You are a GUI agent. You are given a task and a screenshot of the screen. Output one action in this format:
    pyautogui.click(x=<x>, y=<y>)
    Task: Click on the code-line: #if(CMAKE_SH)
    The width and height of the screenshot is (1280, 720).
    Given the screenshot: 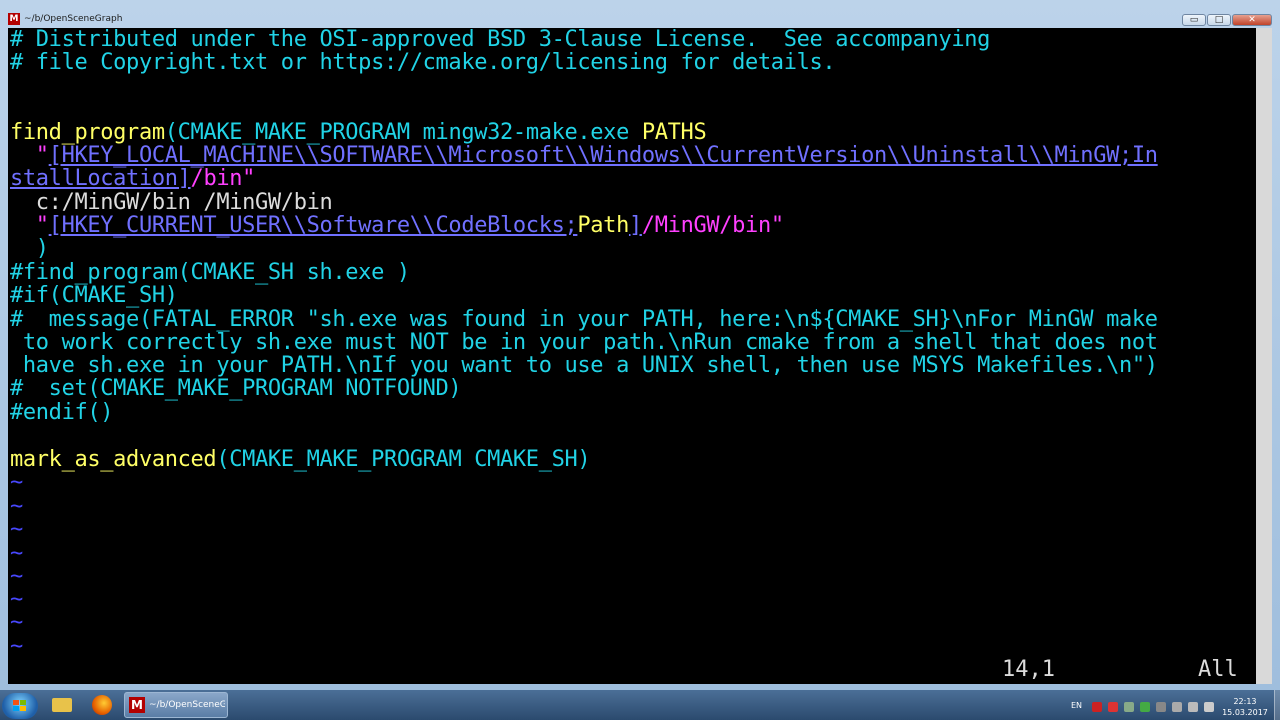 What is the action you would take?
    pyautogui.click(x=94, y=295)
    